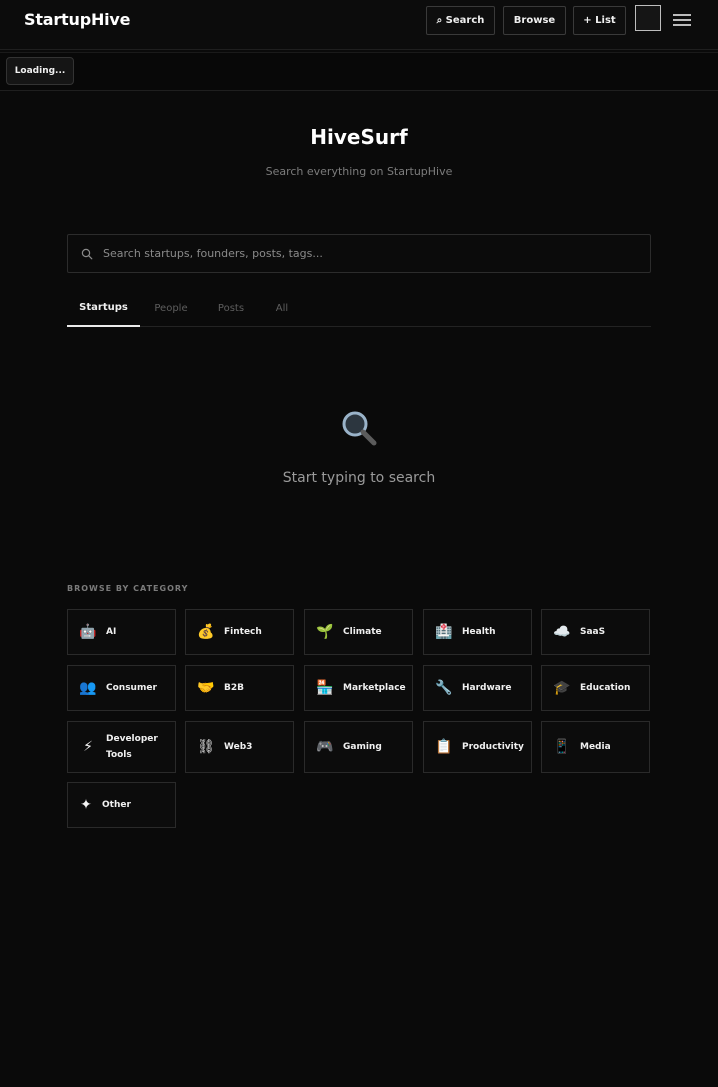  Describe the element at coordinates (362, 632) in the screenshot. I see `category-label: Climate` at that location.